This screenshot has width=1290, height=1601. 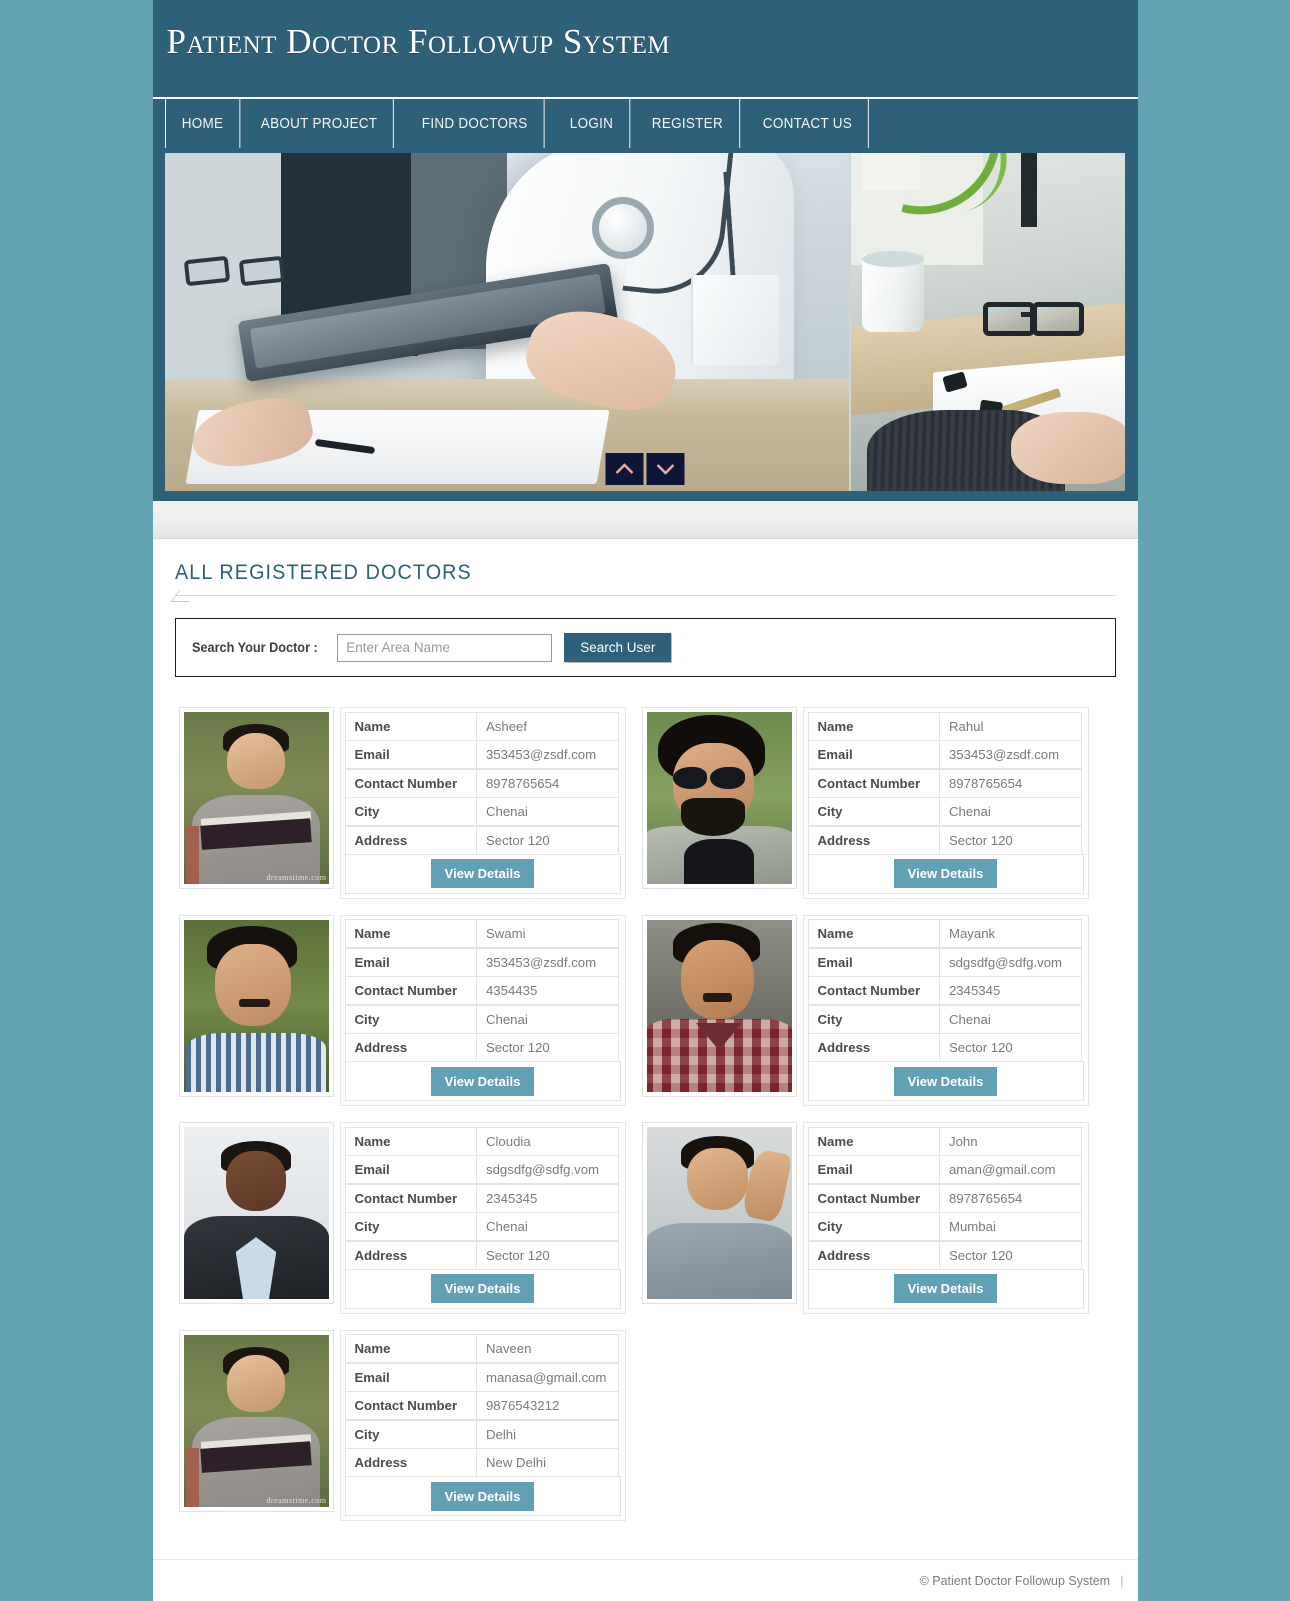 What do you see at coordinates (808, 123) in the screenshot?
I see `nav-item-contact-us: CONTACT US` at bounding box center [808, 123].